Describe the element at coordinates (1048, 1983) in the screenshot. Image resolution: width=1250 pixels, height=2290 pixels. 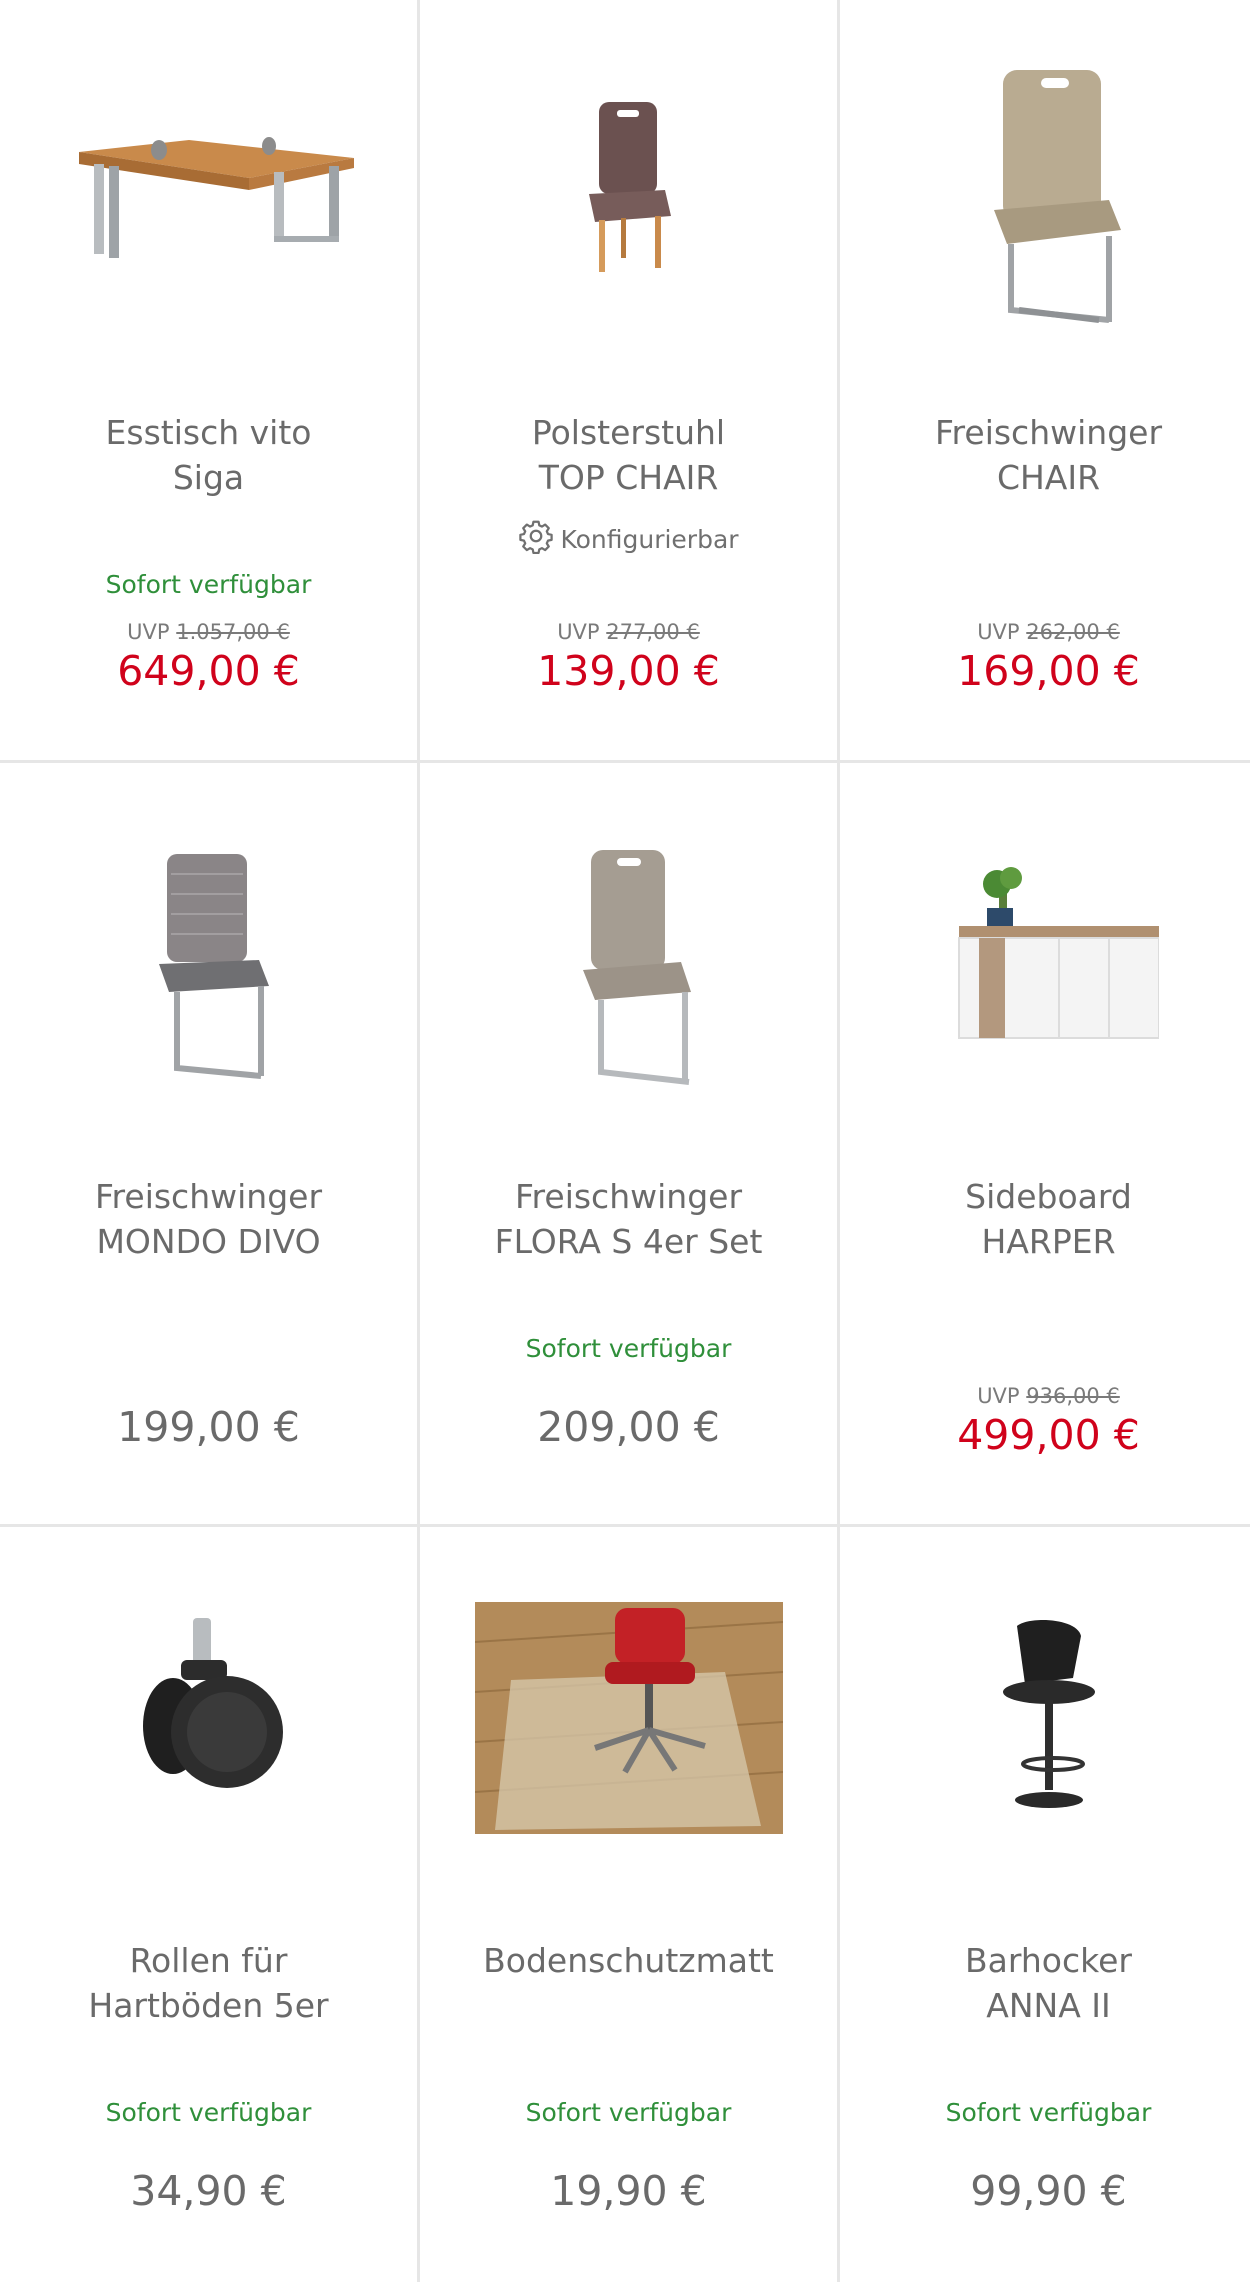
I see `product-title: Barhocker ANNA II` at that location.